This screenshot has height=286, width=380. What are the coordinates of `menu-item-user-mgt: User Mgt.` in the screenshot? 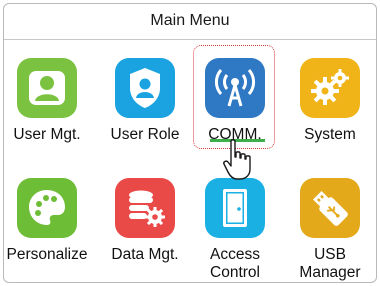 It's located at (47, 100).